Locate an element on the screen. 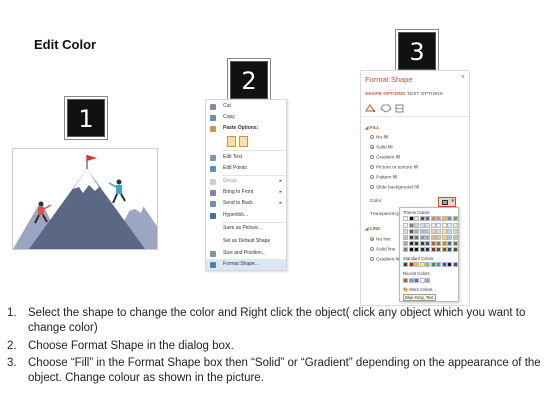 Image resolution: width=560 pixels, height=420 pixels. paste-picture-icon is located at coordinates (243, 141).